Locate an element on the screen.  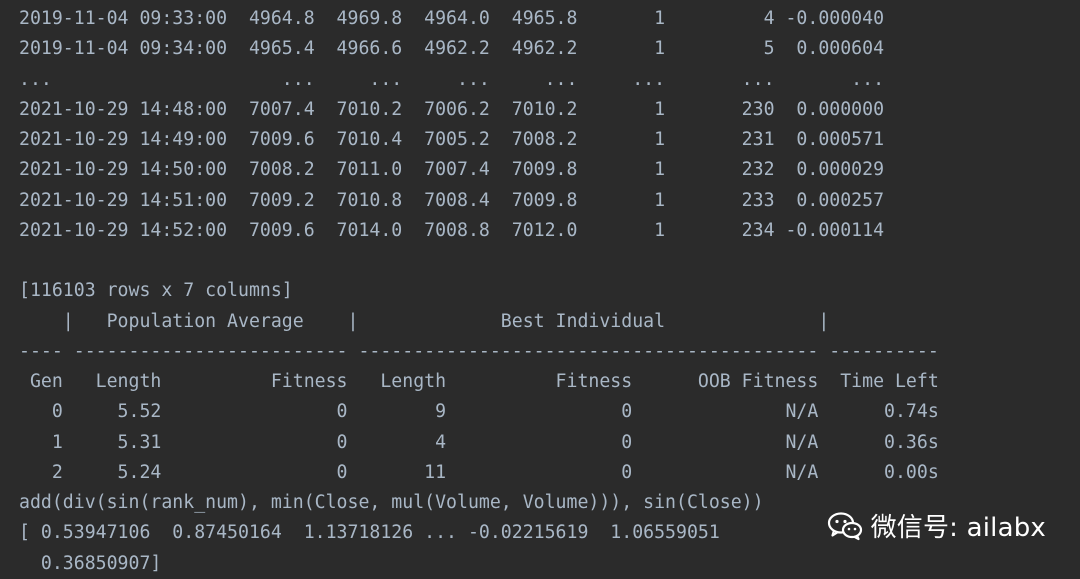
wechat-icon is located at coordinates (844, 525).